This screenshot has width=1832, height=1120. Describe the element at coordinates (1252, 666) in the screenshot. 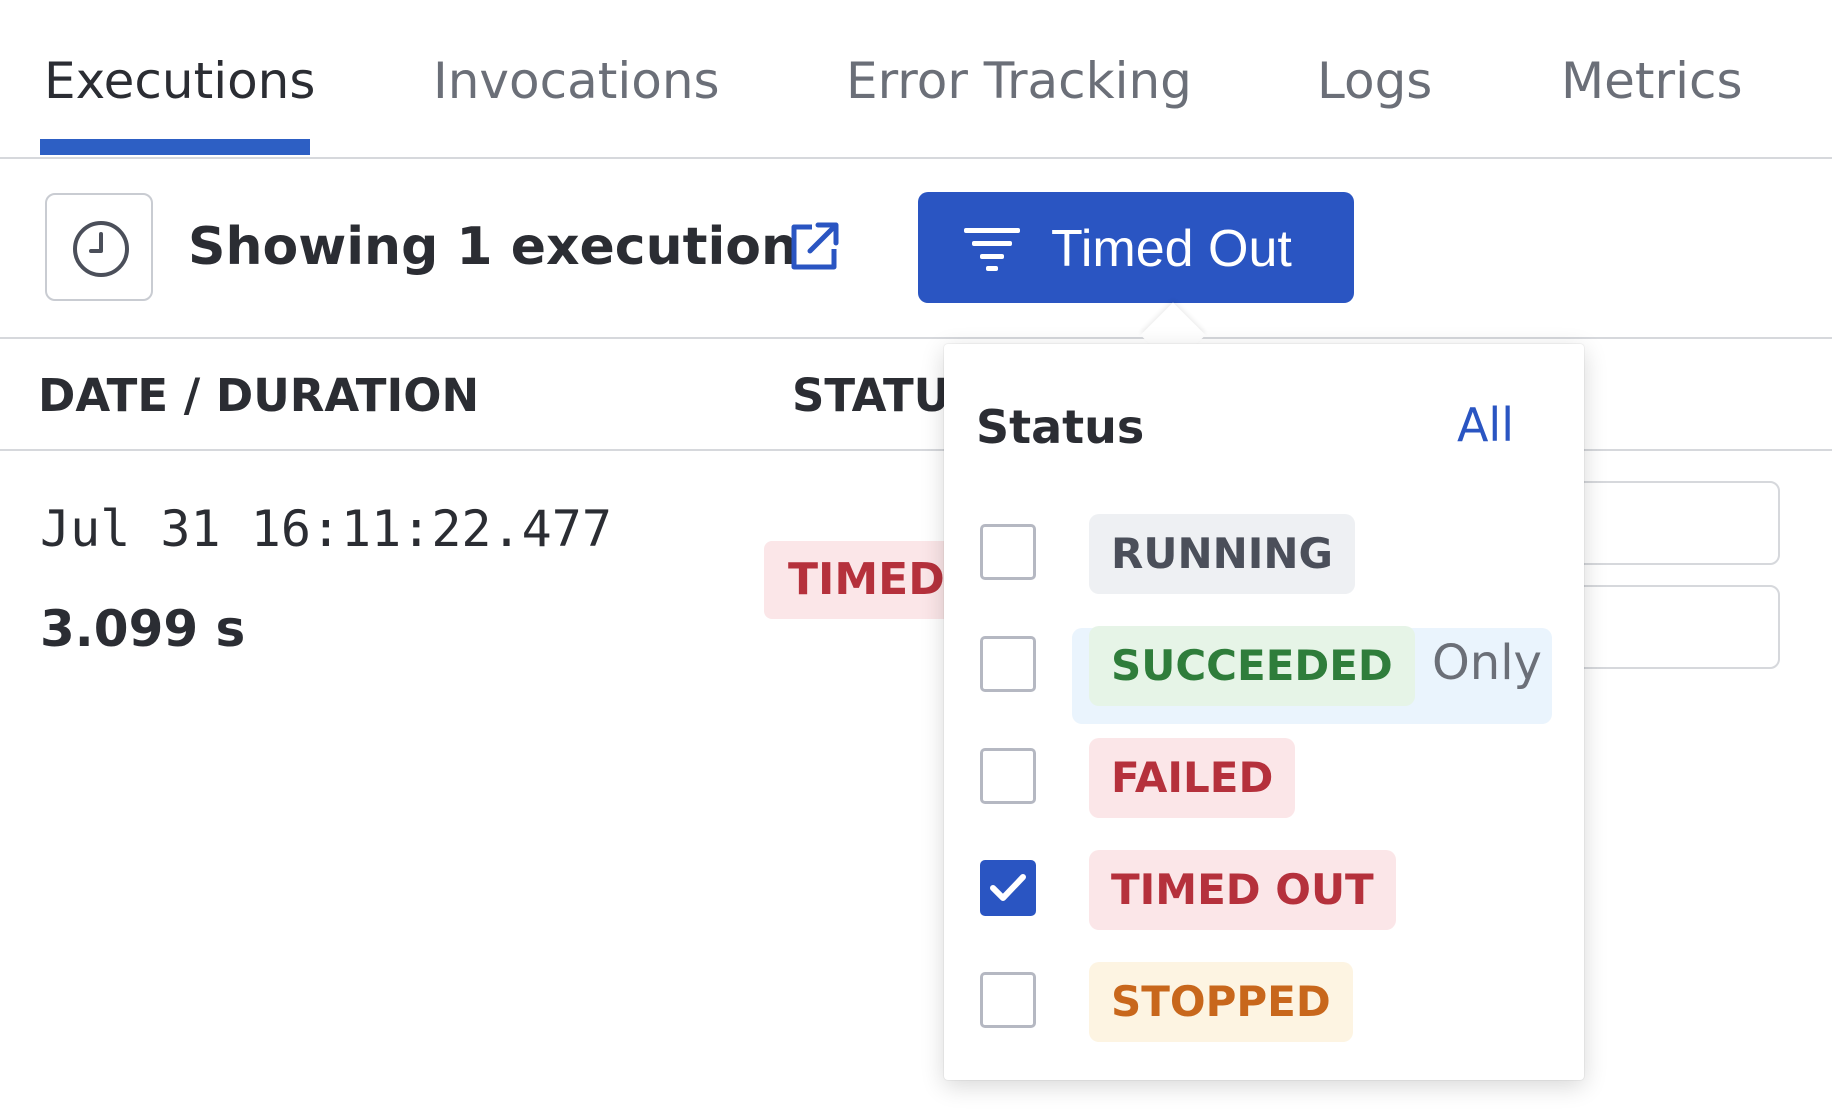

I see `status-option-badge: SUCCEEDED` at that location.